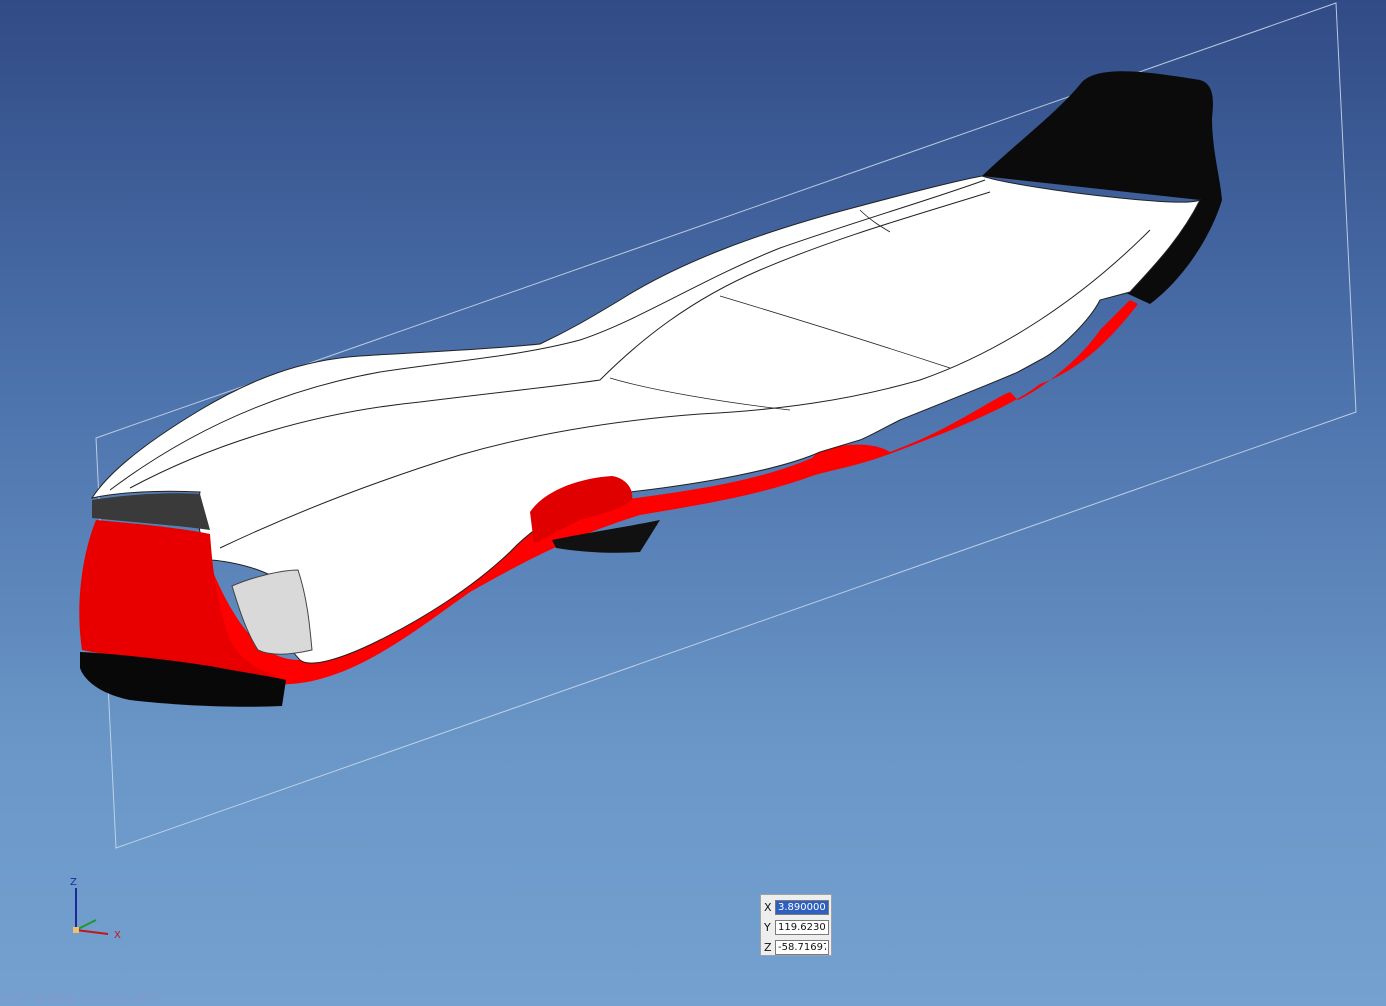  I want to click on coord-x-field, so click(802, 907).